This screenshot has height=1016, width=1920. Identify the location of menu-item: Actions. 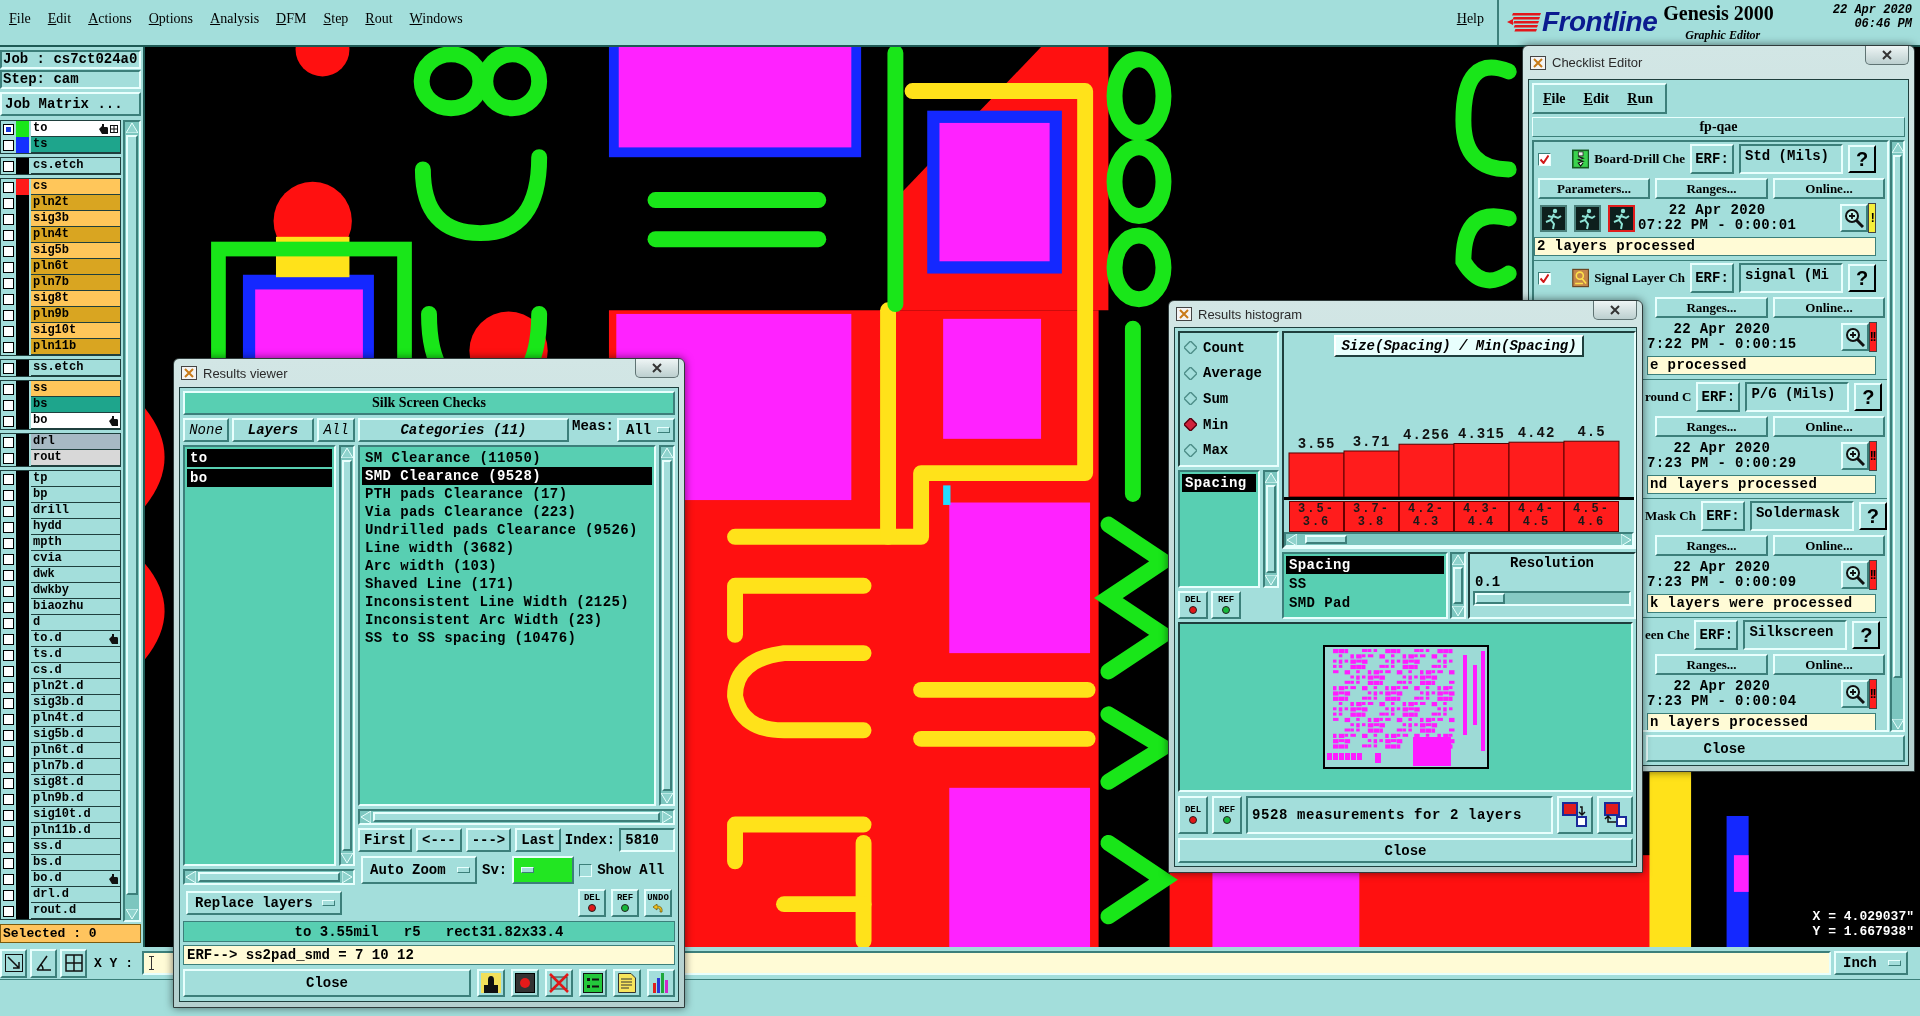
(110, 19).